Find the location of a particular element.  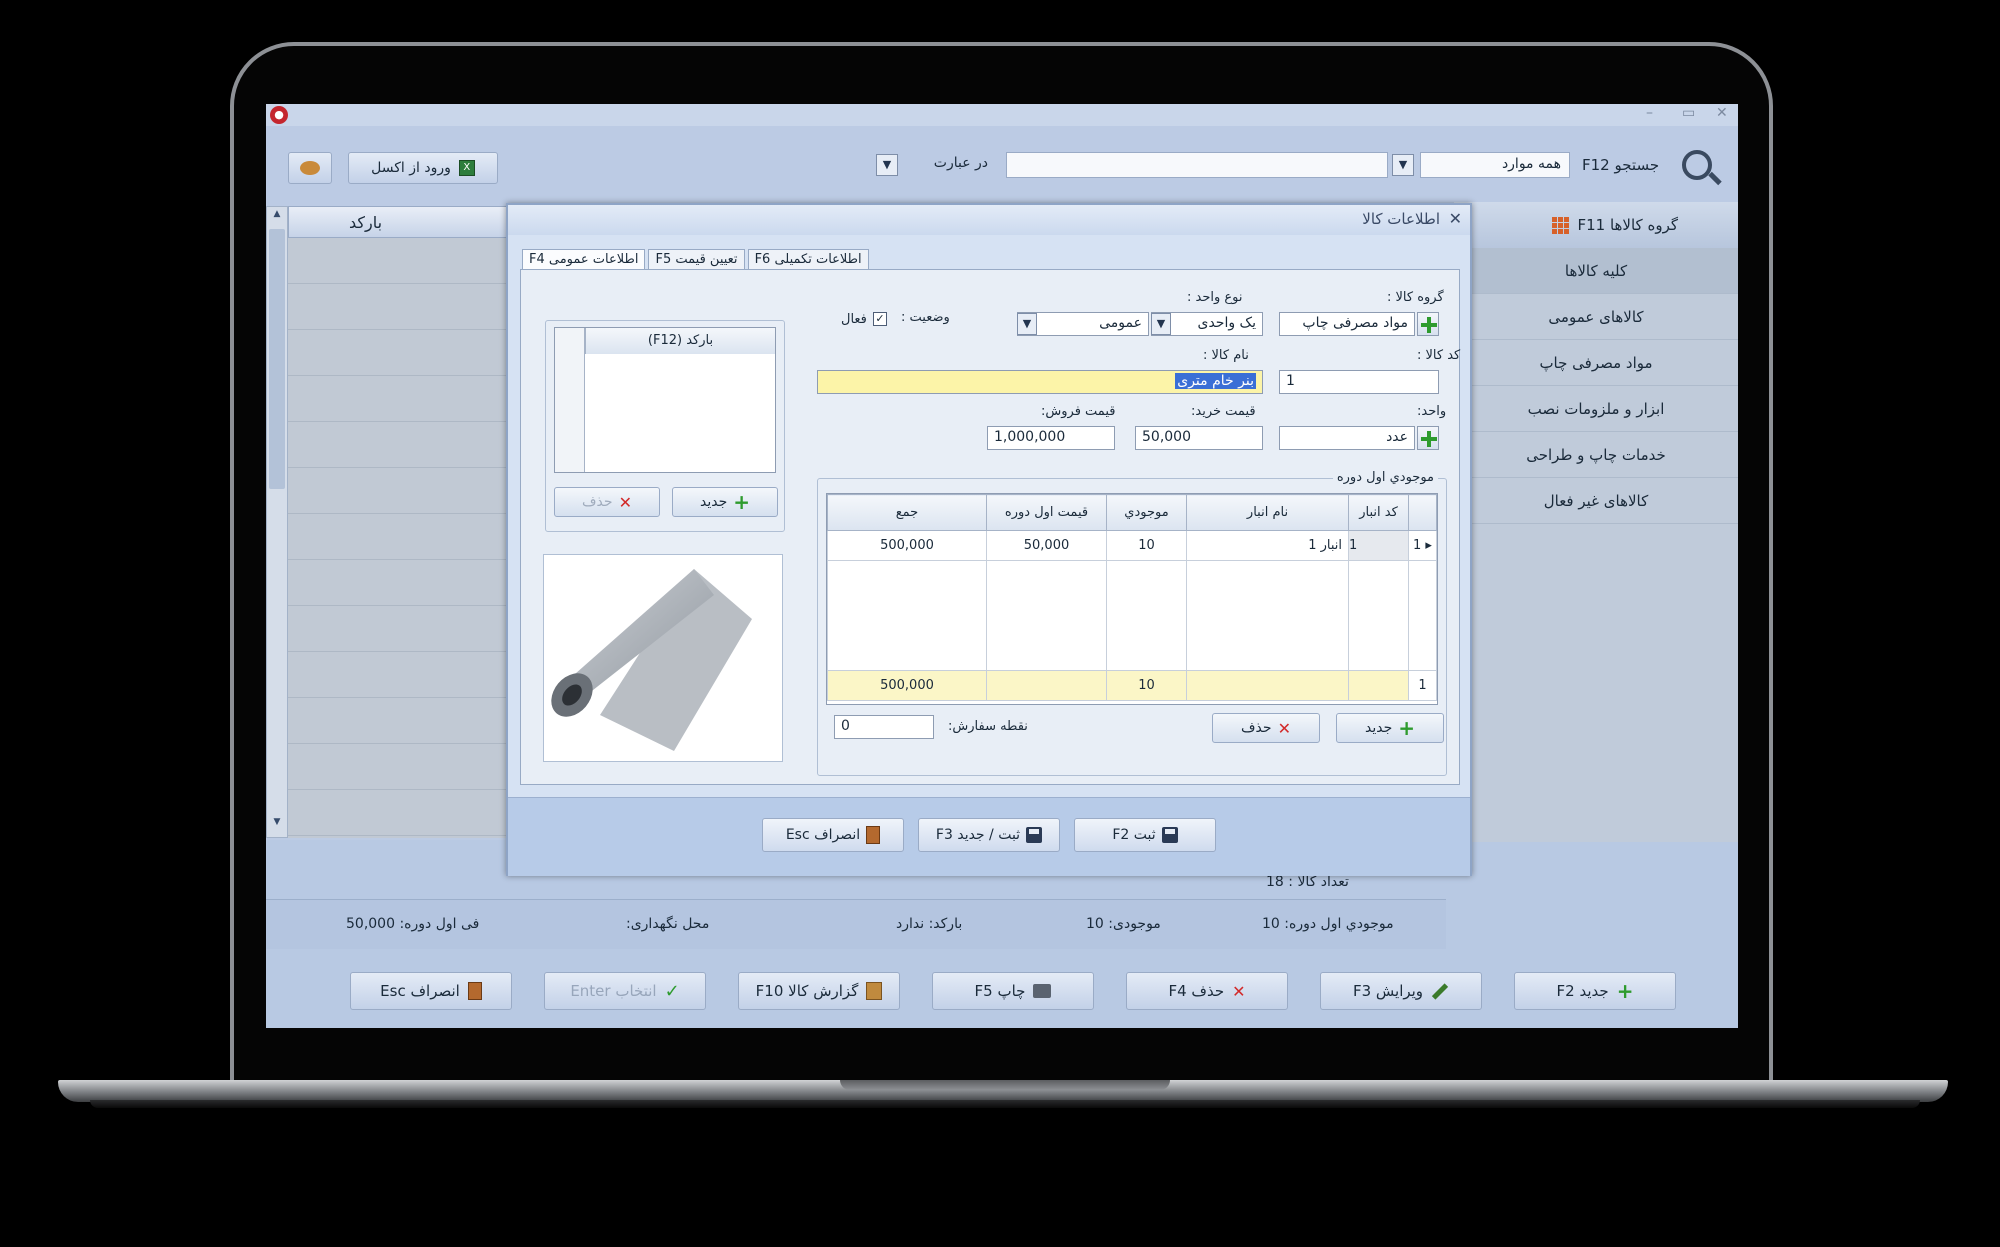

add-unit-button is located at coordinates (1428, 438).